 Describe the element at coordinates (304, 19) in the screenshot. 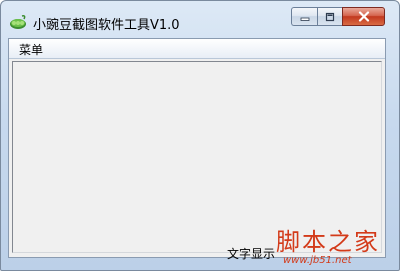

I see `minimize-icon` at that location.